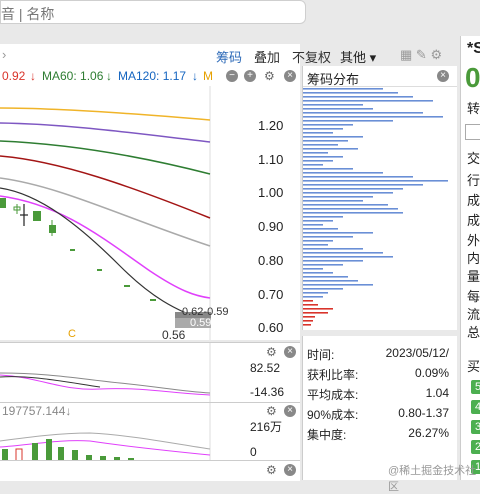  Describe the element at coordinates (417, 353) in the screenshot. I see `info-value: 2023/05/12/` at that location.